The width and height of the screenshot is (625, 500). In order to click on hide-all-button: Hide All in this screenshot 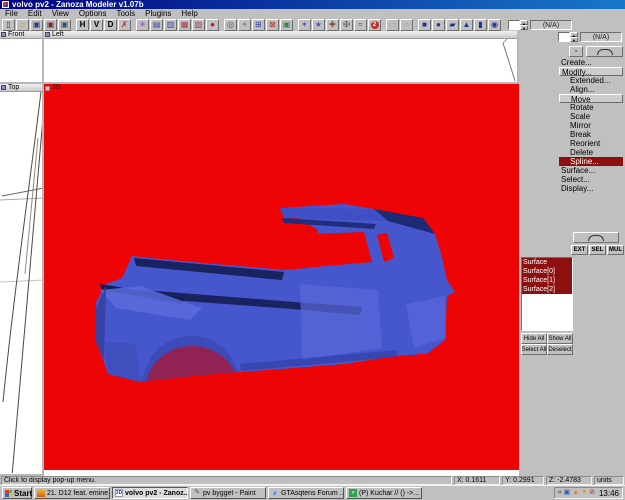, I will do `click(534, 338)`.